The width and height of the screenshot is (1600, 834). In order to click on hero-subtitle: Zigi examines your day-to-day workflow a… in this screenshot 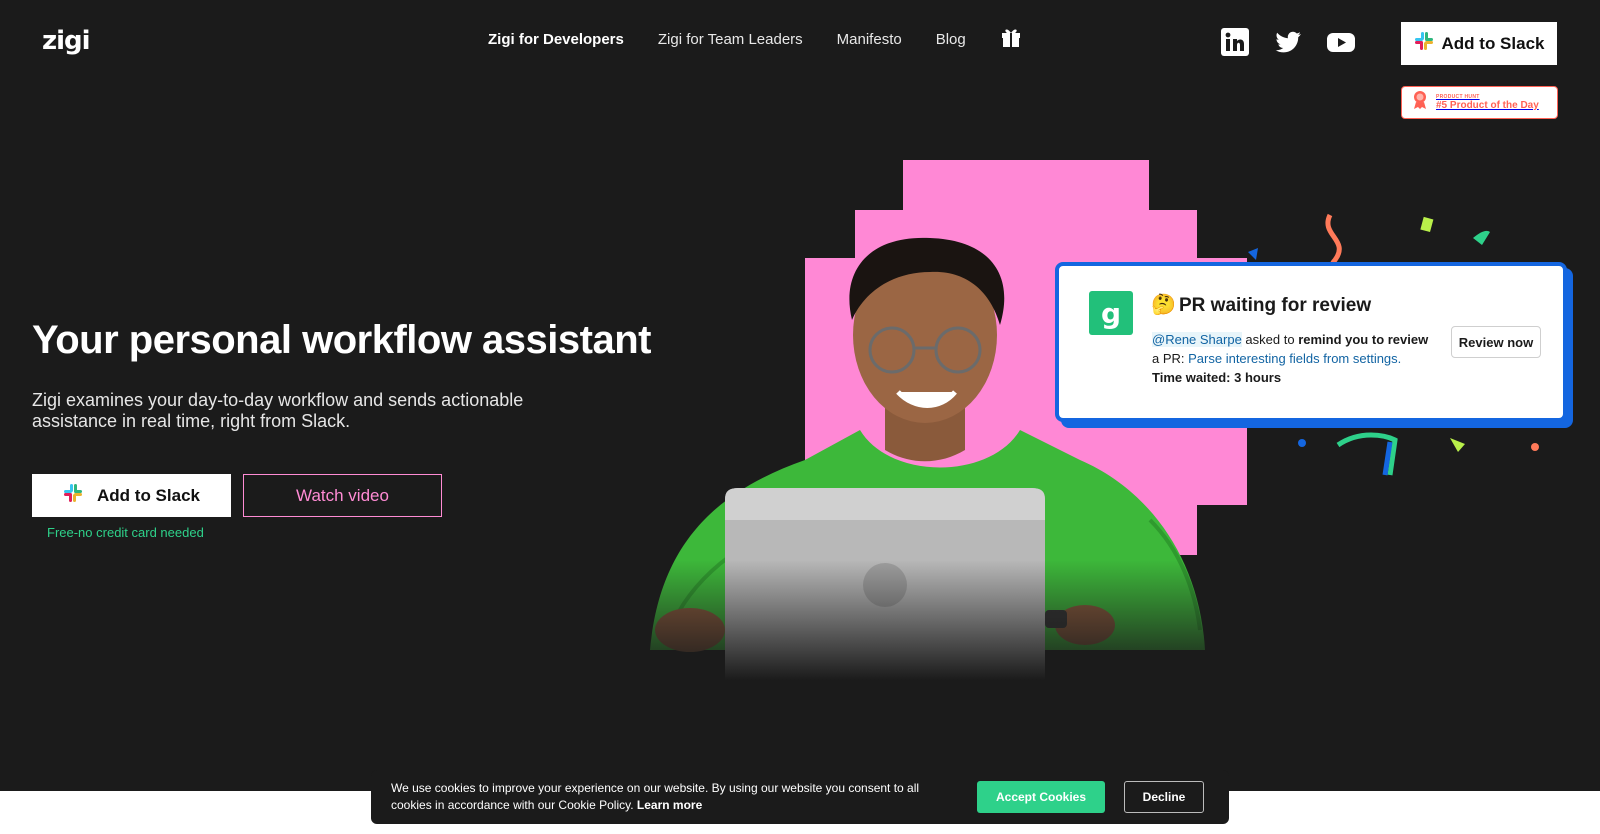, I will do `click(278, 410)`.